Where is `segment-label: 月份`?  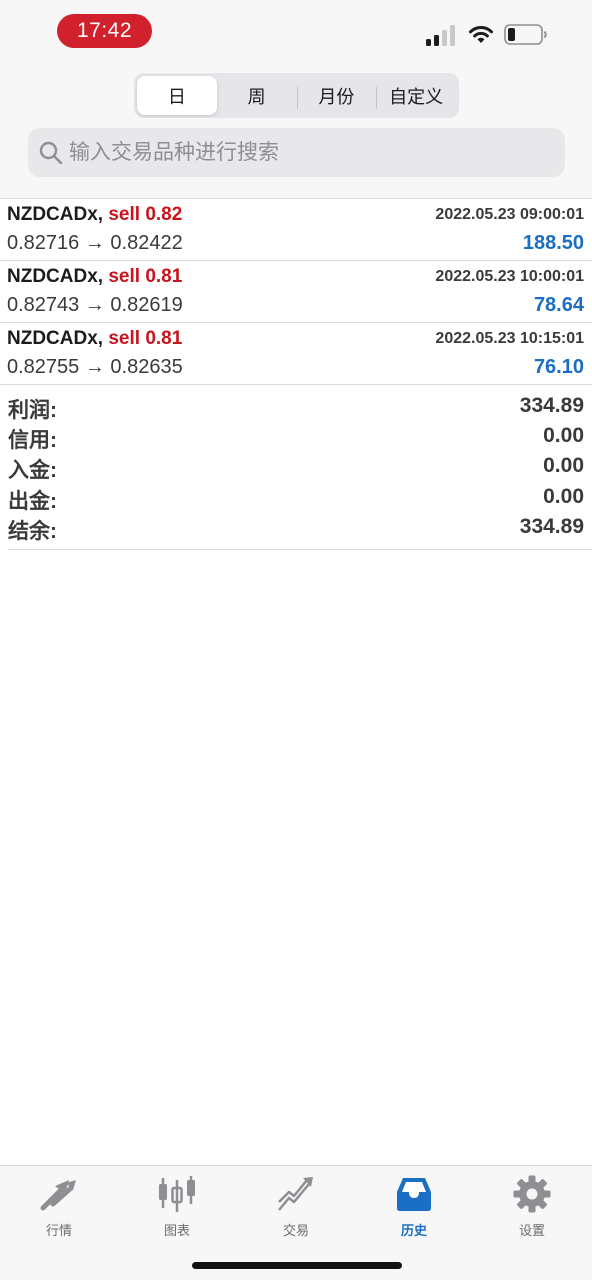 segment-label: 月份 is located at coordinates (336, 96).